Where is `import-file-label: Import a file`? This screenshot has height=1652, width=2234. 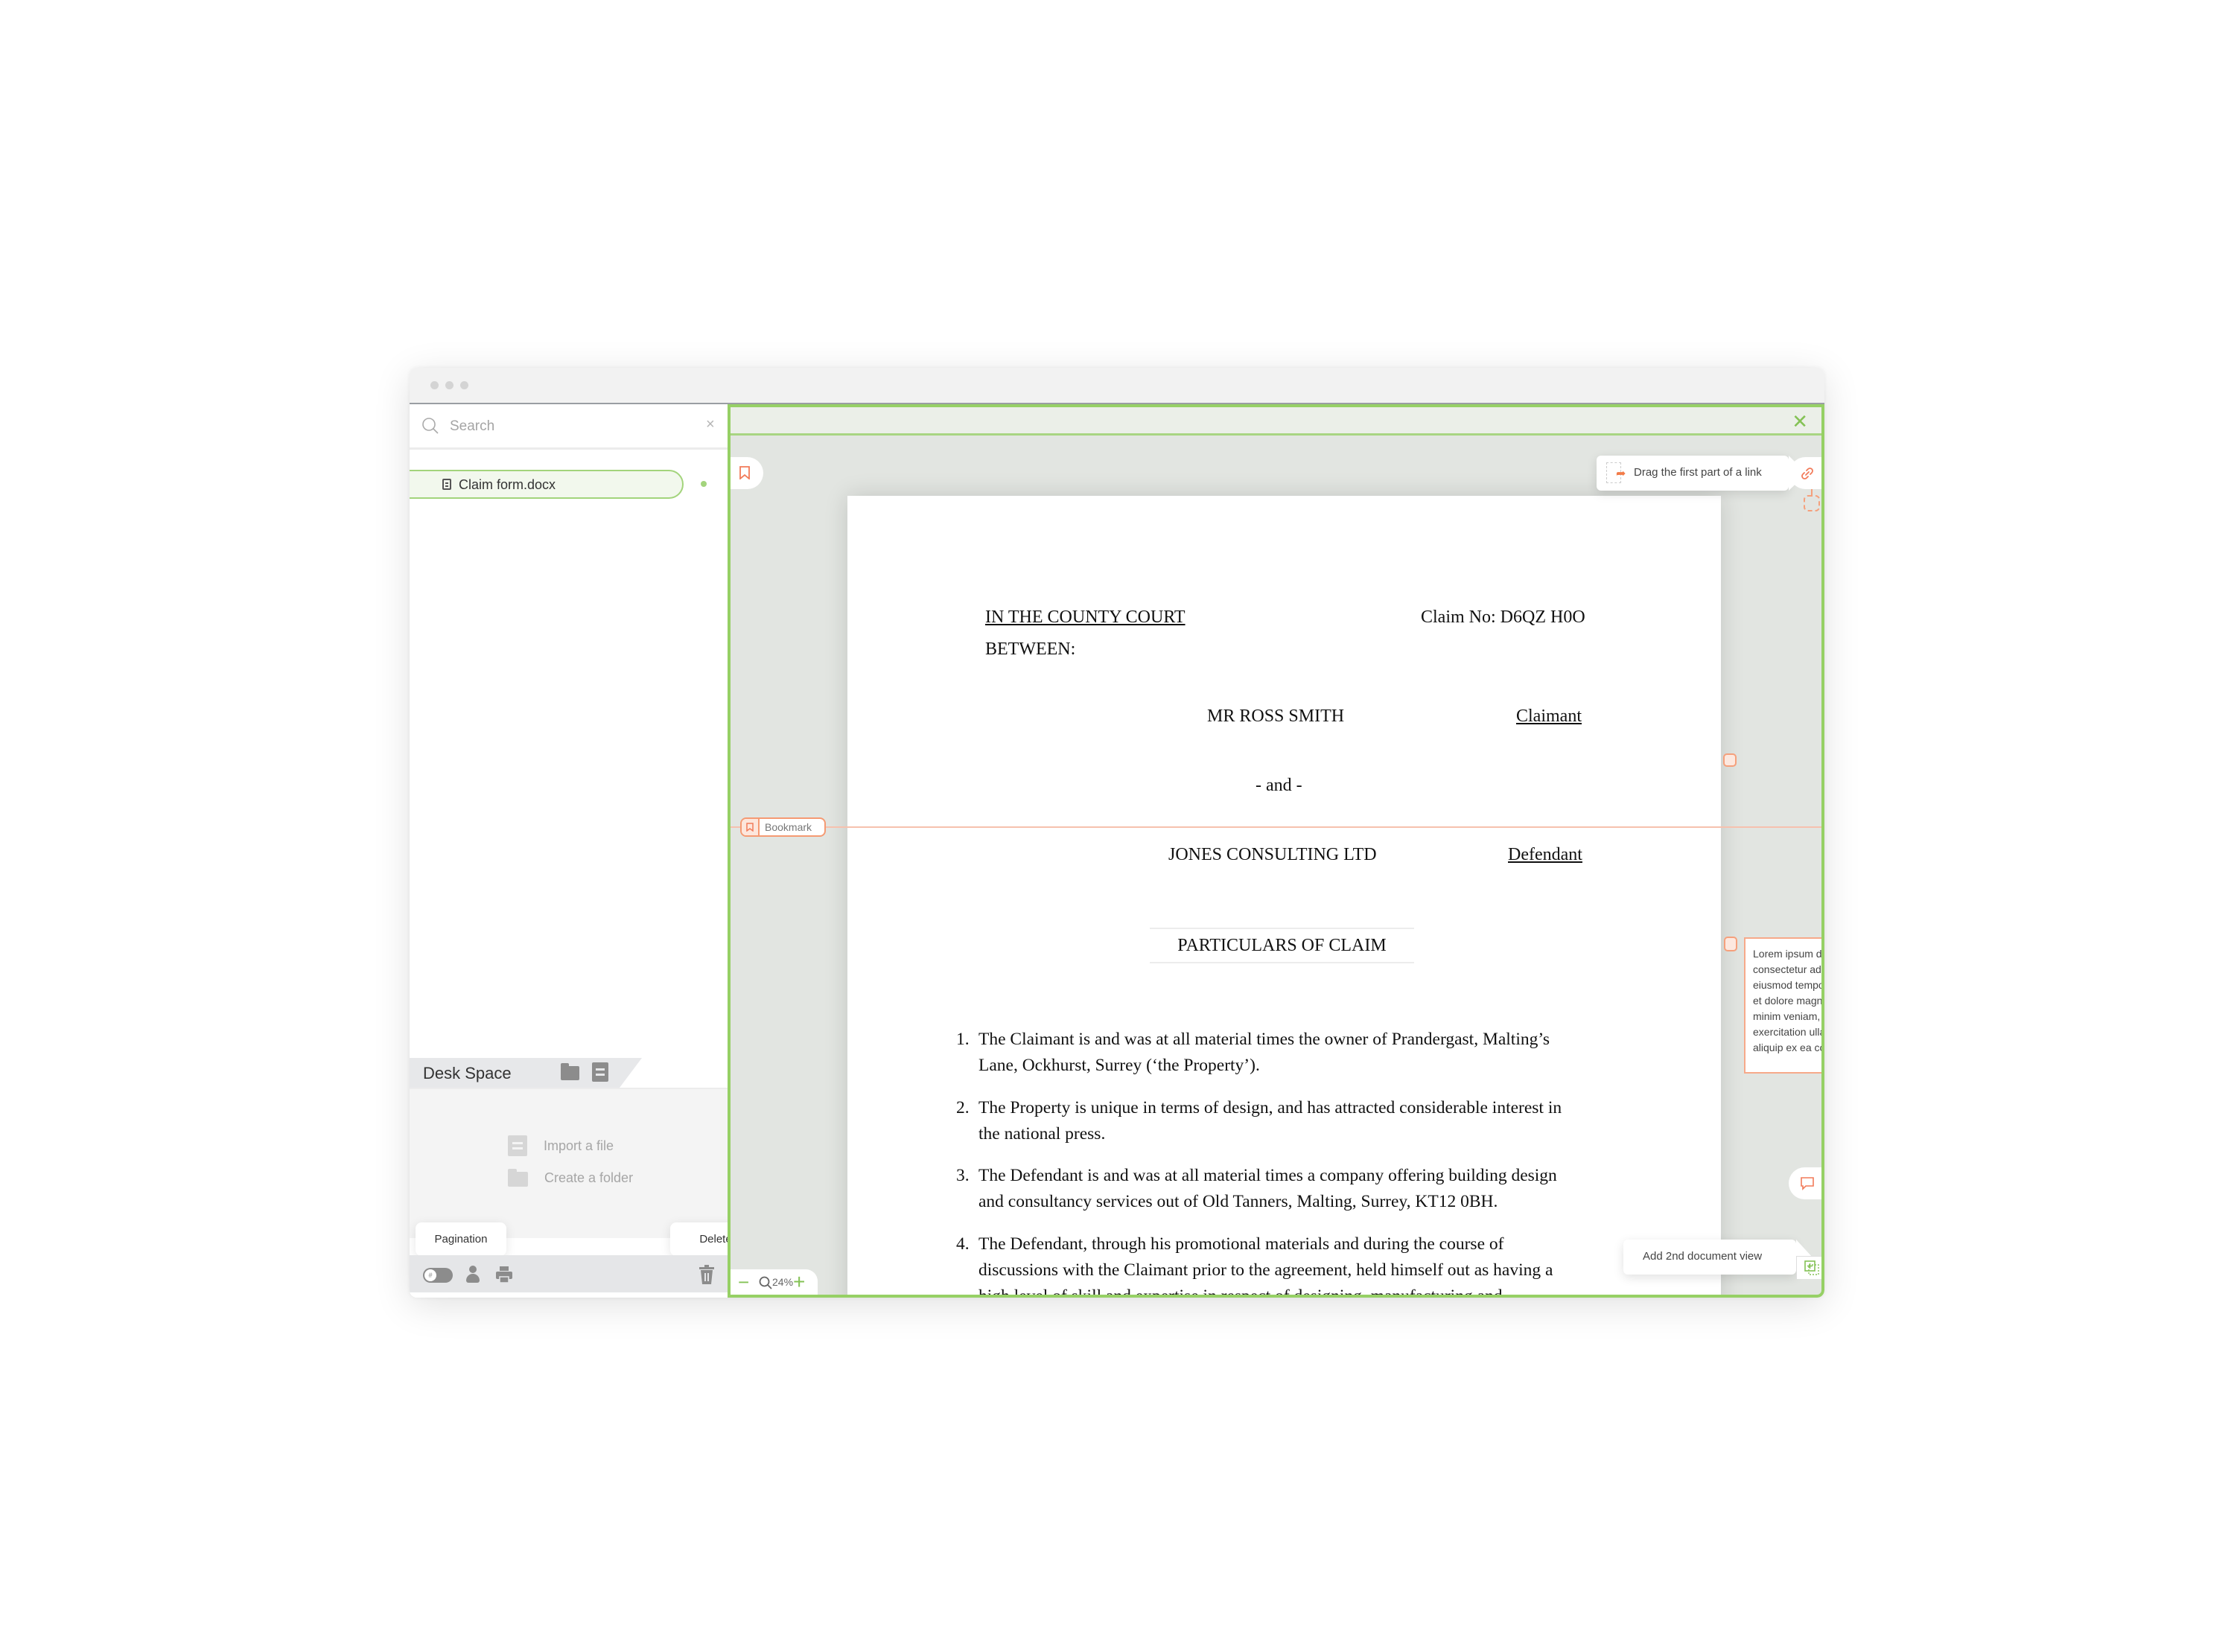 import-file-label: Import a file is located at coordinates (579, 1145).